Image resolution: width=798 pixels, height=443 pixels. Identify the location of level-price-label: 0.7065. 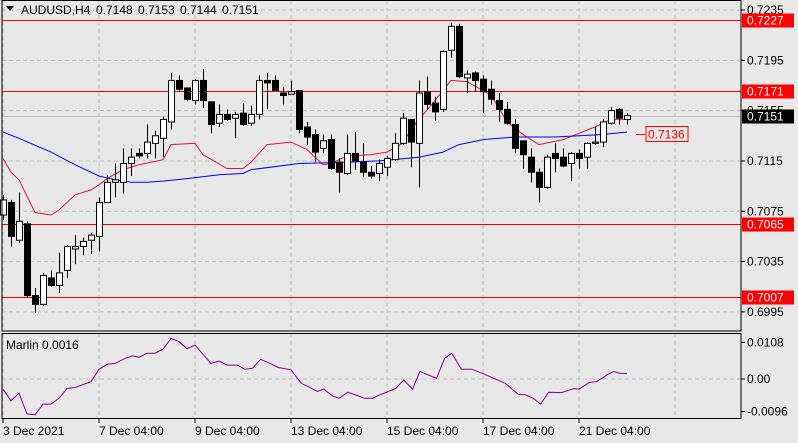
(765, 225).